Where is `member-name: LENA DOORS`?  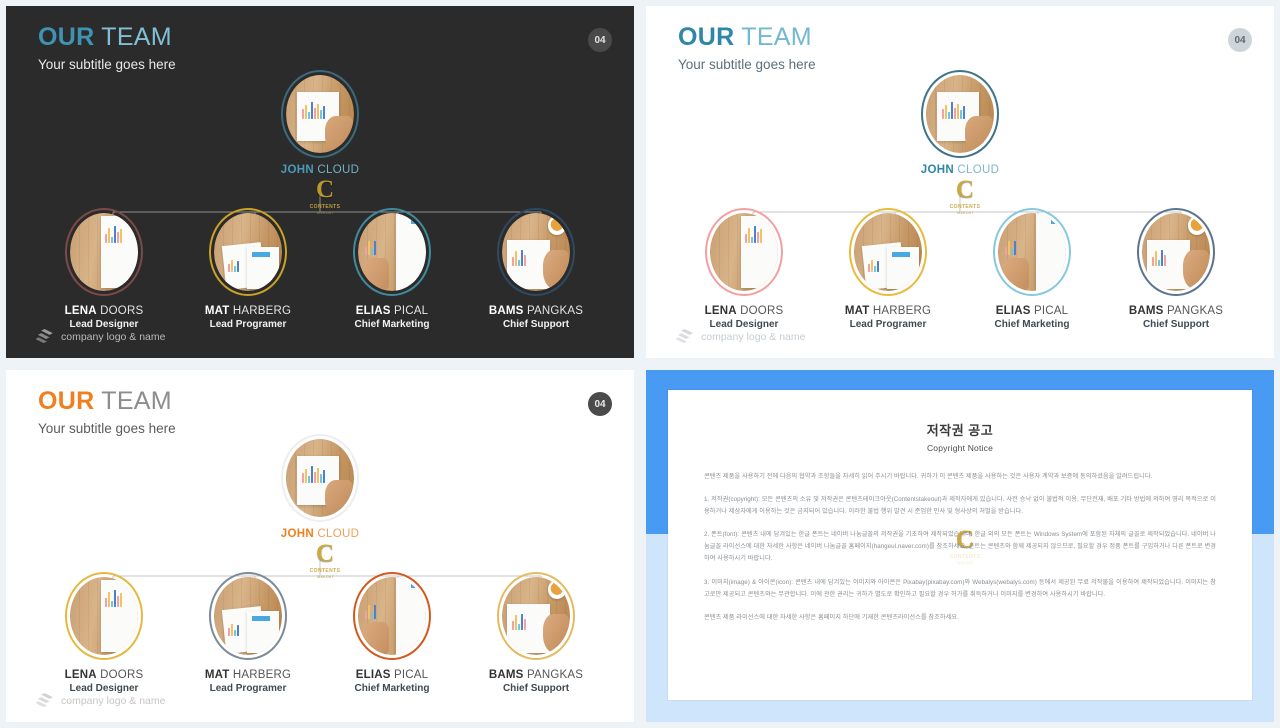
member-name: LENA DOORS is located at coordinates (104, 675).